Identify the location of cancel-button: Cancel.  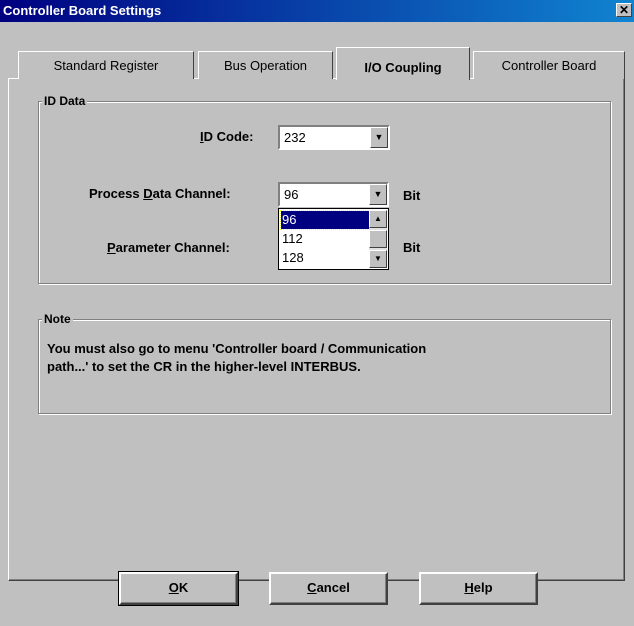
(328, 588).